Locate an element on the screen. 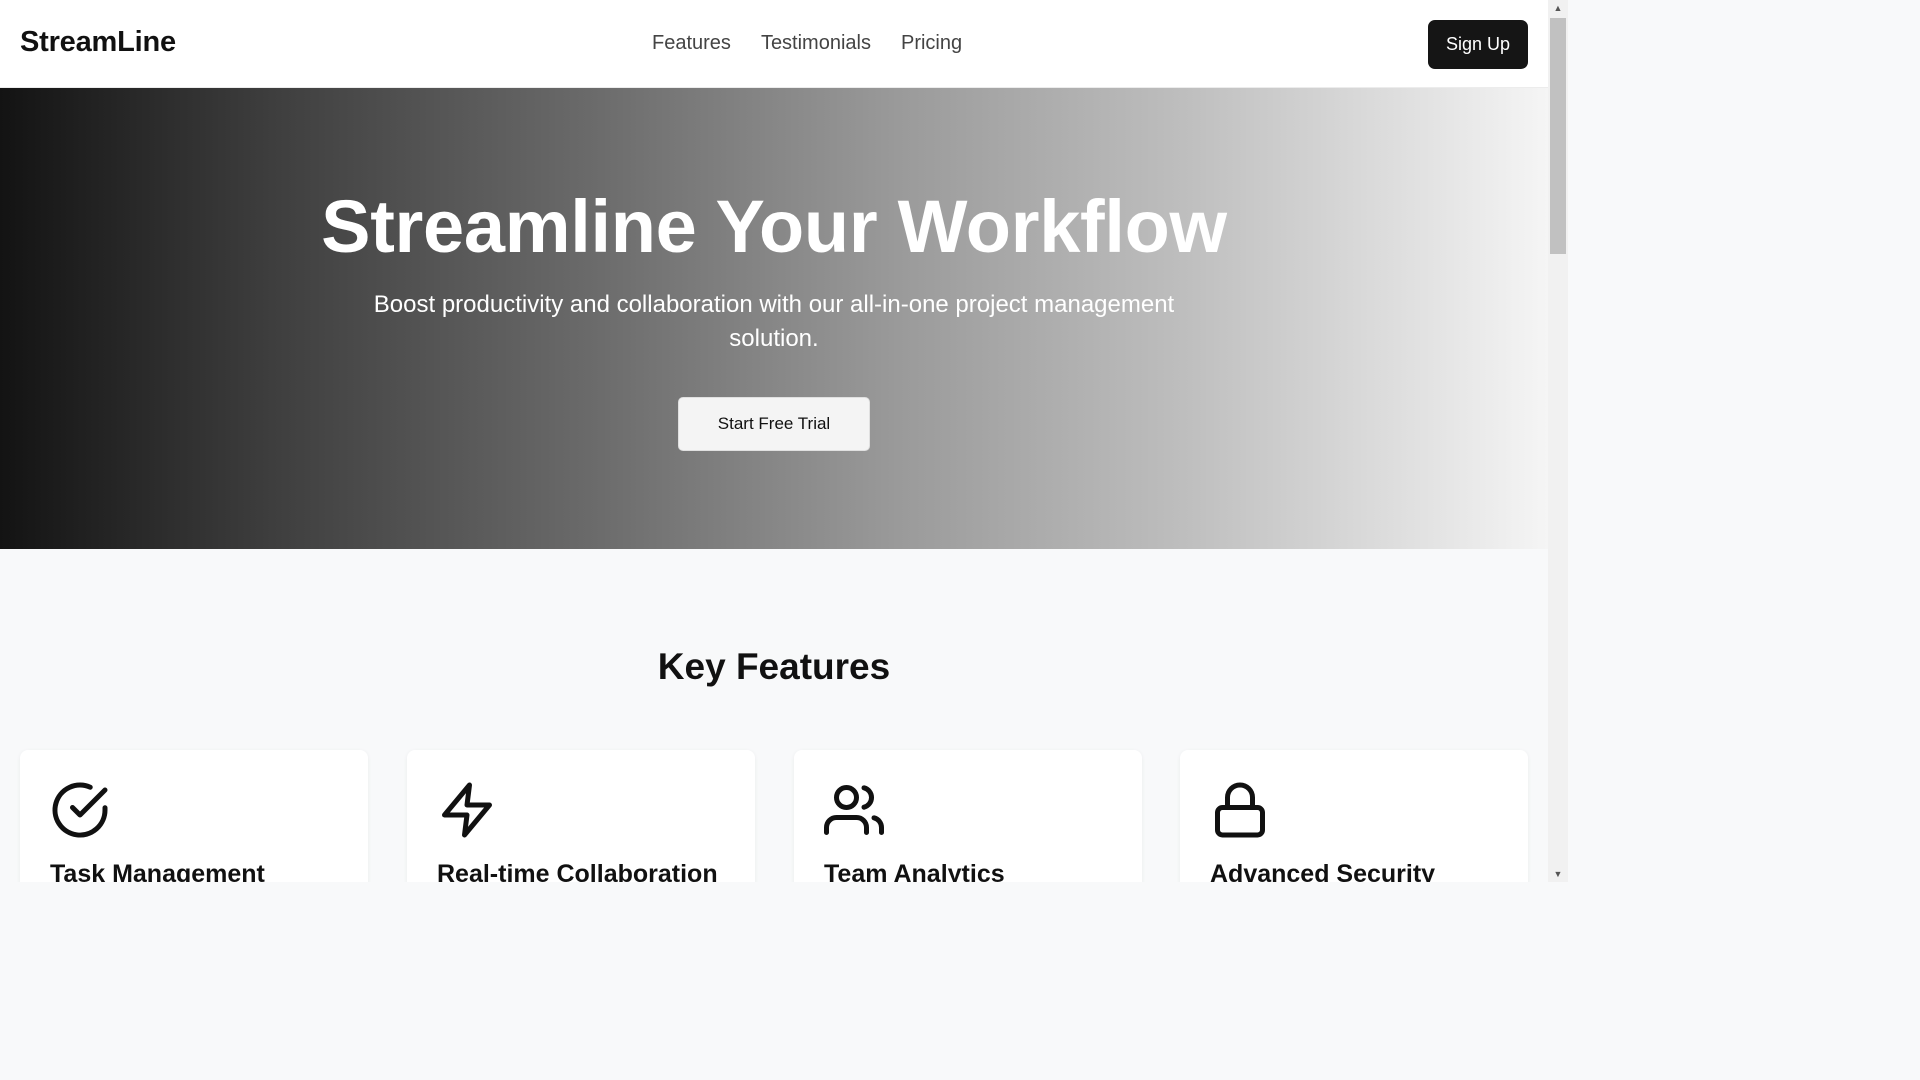 The width and height of the screenshot is (1920, 1080). feature-card-advanced-security: Advanced Security is located at coordinates (1354, 816).